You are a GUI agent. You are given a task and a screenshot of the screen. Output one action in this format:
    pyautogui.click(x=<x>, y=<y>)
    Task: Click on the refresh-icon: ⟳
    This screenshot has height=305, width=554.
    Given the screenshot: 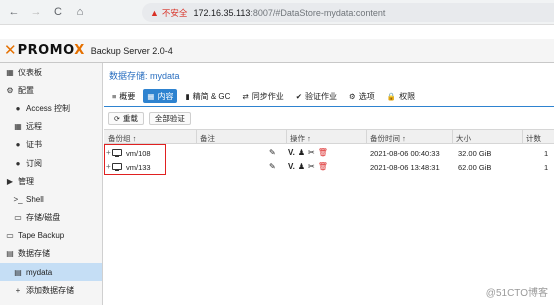 What is the action you would take?
    pyautogui.click(x=117, y=119)
    